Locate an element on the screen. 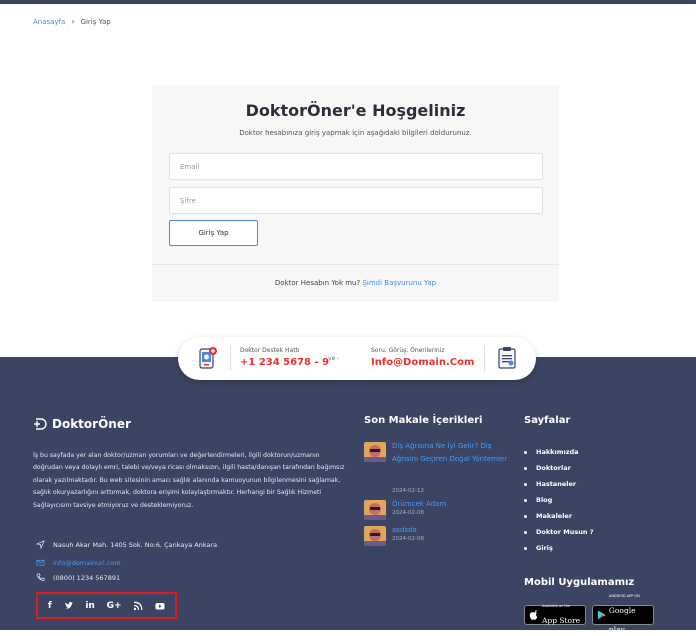 Image resolution: width=696 pixels, height=636 pixels. breadcrumb: Anasayfa › Giriş Yap is located at coordinates (72, 21).